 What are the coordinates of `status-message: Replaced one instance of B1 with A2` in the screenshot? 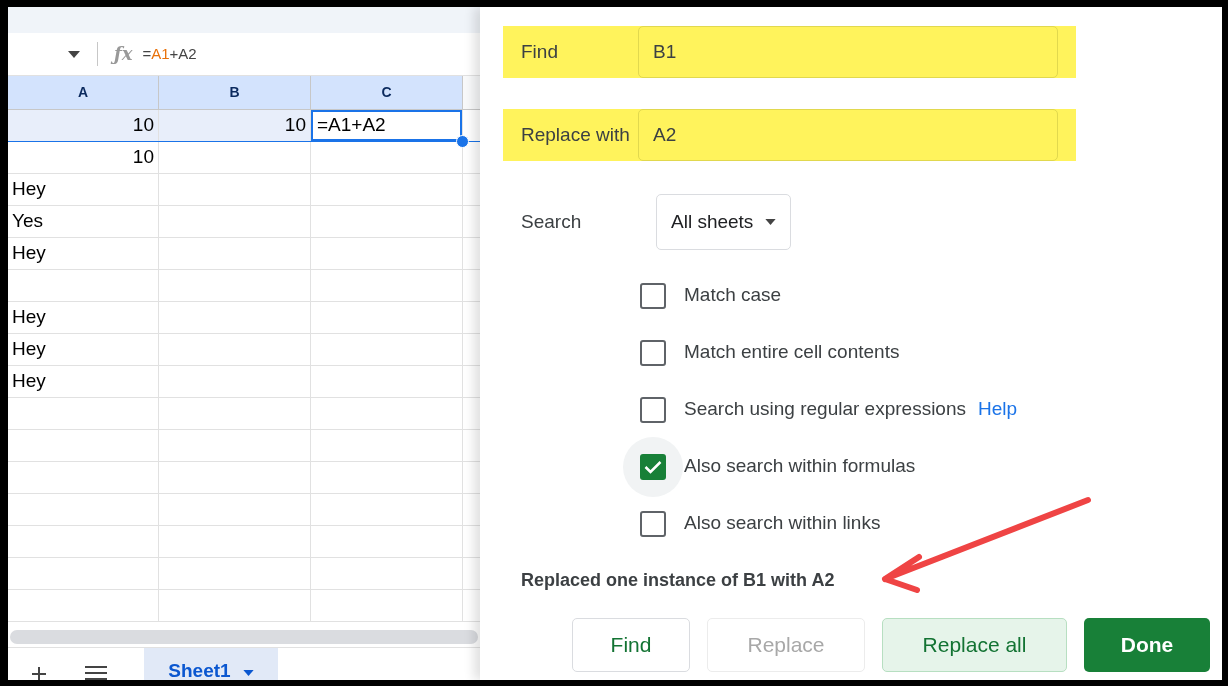 It's located at (678, 580).